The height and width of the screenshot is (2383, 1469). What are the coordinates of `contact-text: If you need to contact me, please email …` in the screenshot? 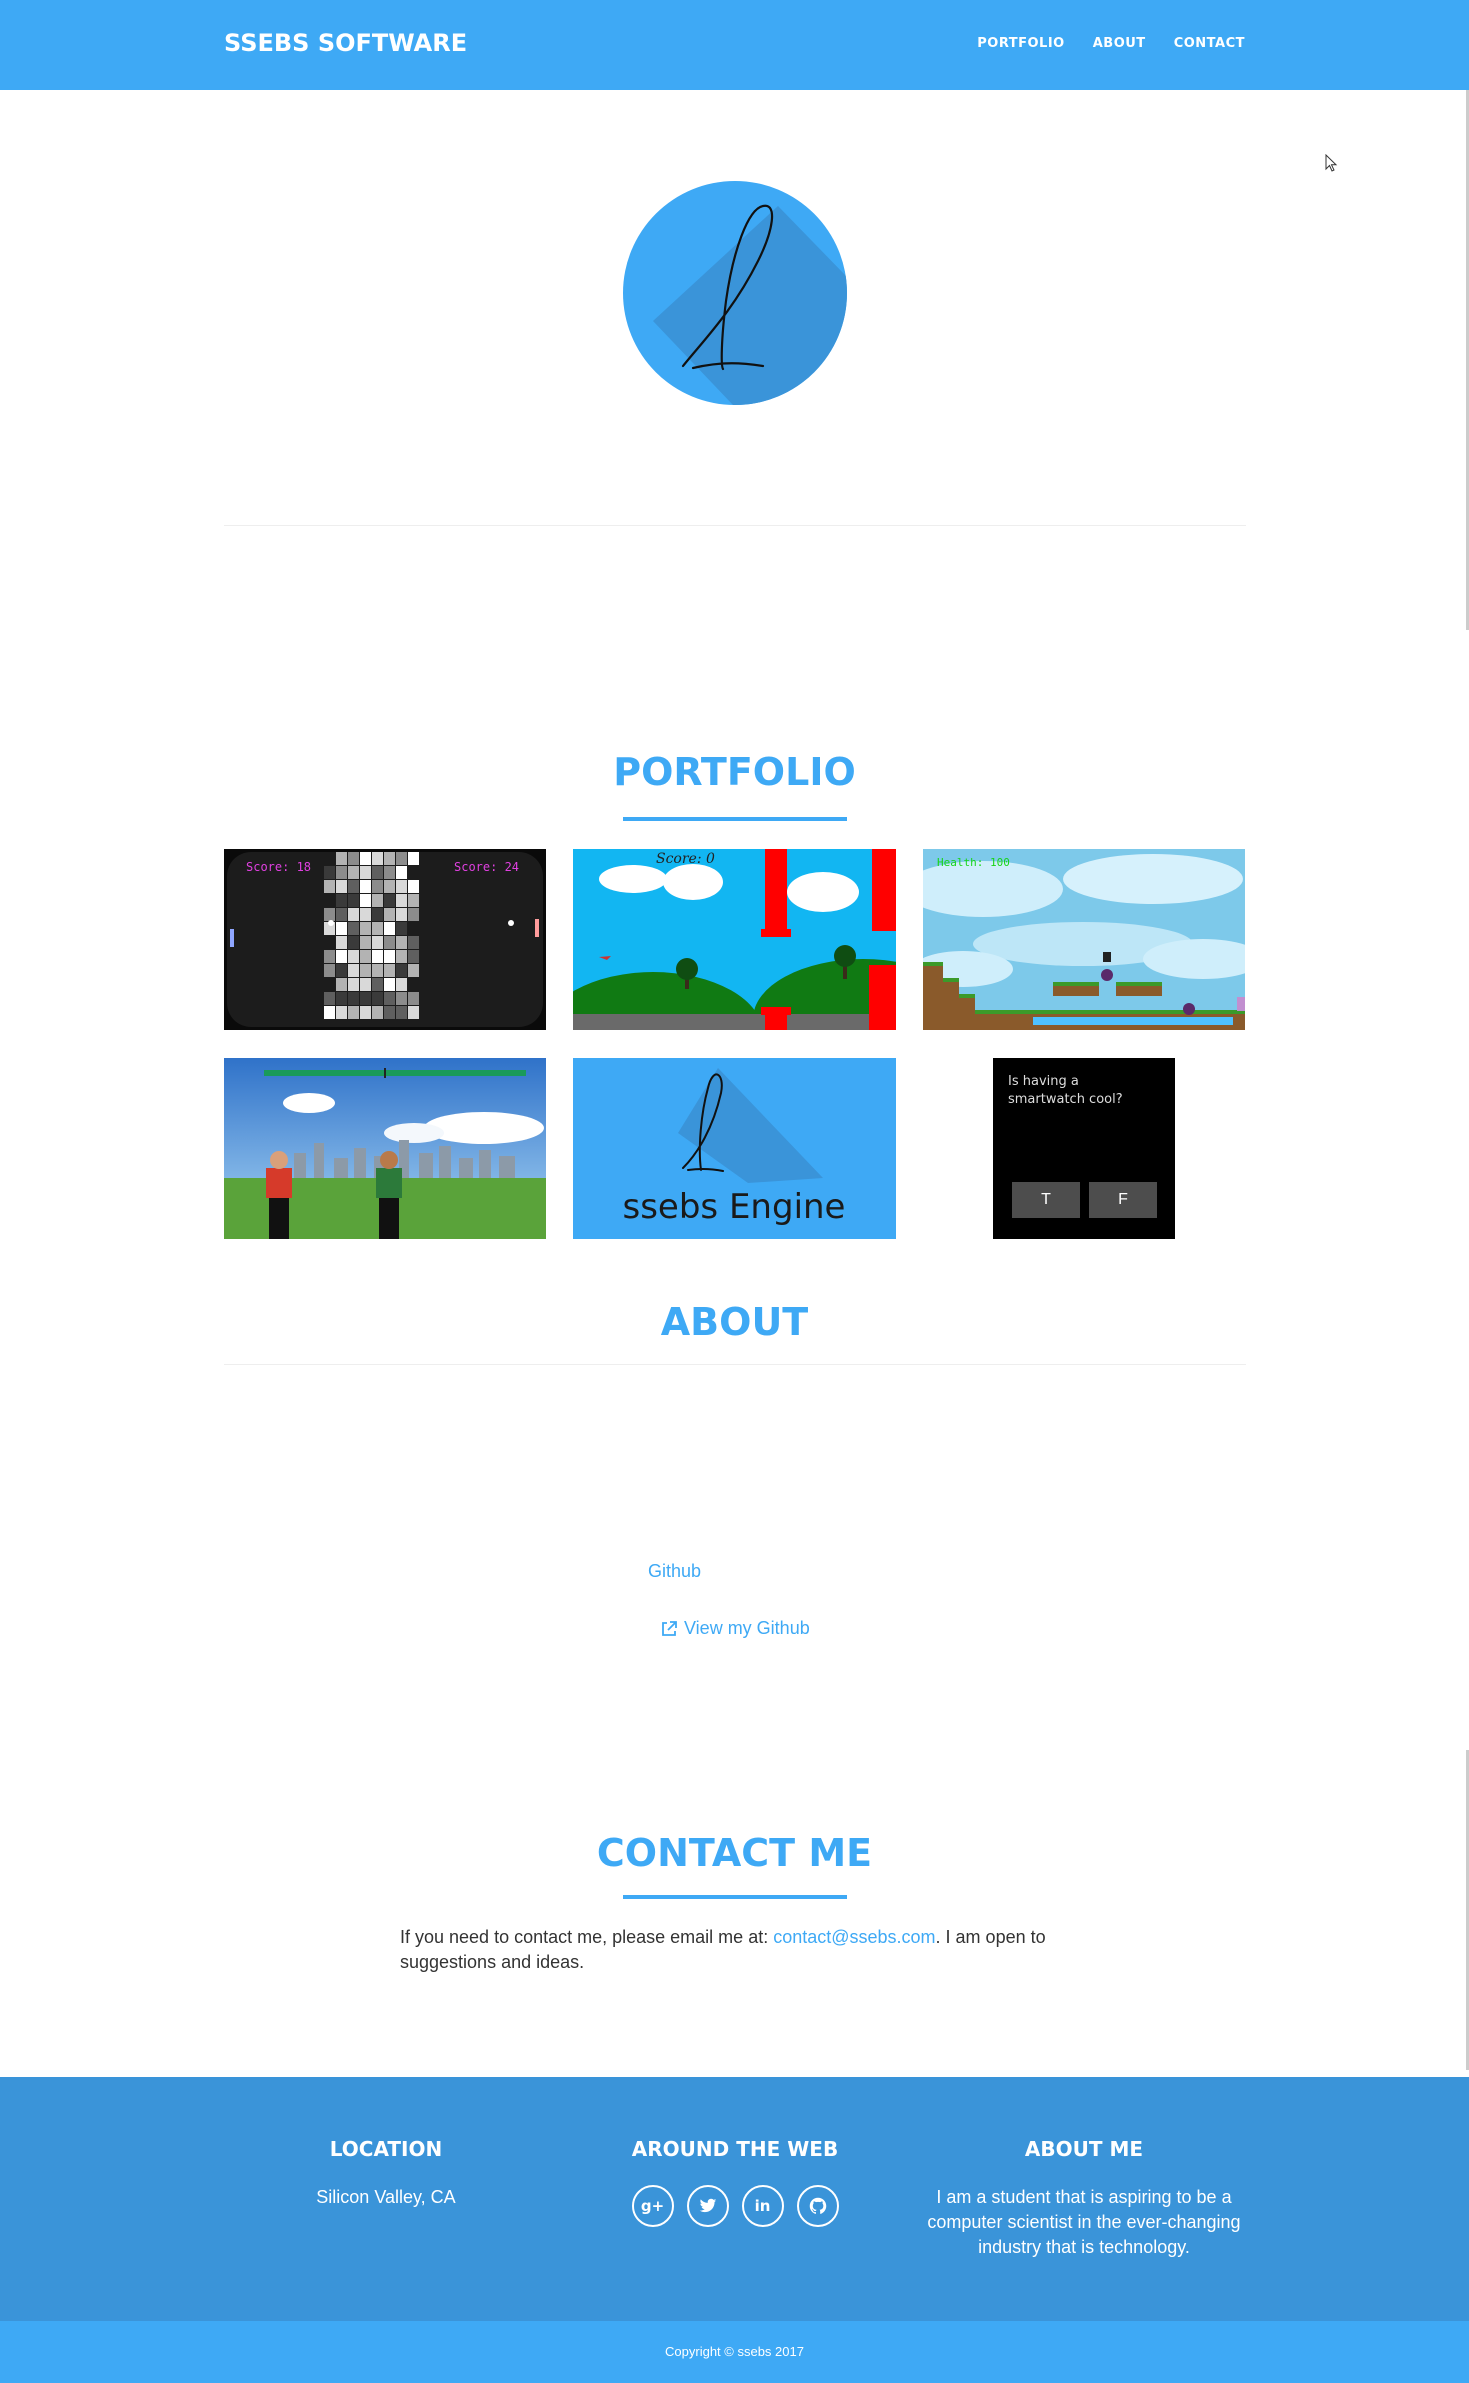 It's located at (735, 1950).